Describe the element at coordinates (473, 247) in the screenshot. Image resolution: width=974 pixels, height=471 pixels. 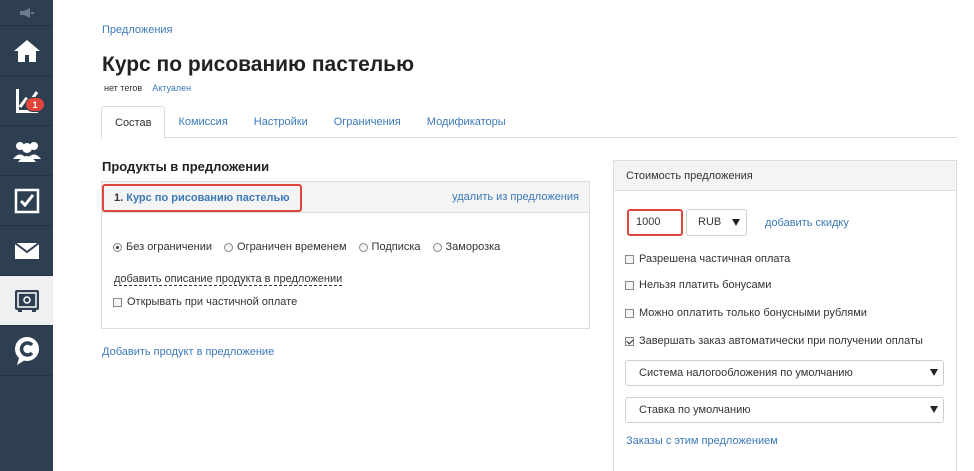
I see `radio-label: Заморозка` at that location.